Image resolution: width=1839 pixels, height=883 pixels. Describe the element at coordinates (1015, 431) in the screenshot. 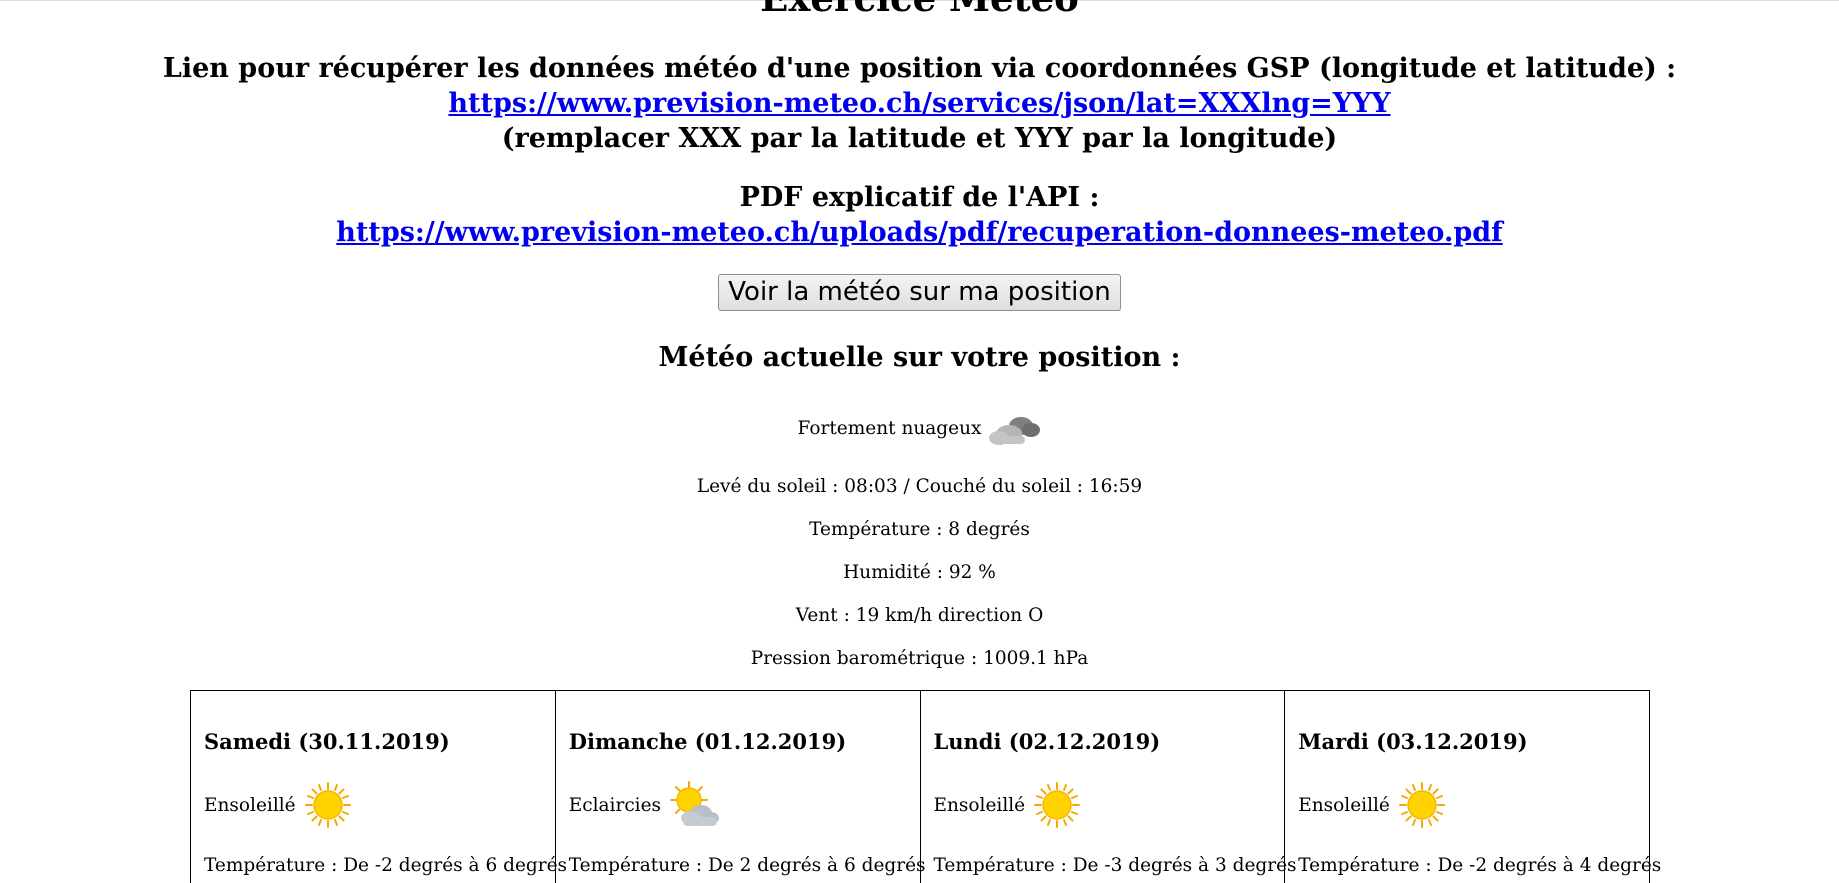

I see `heavy-clouds-icon` at that location.